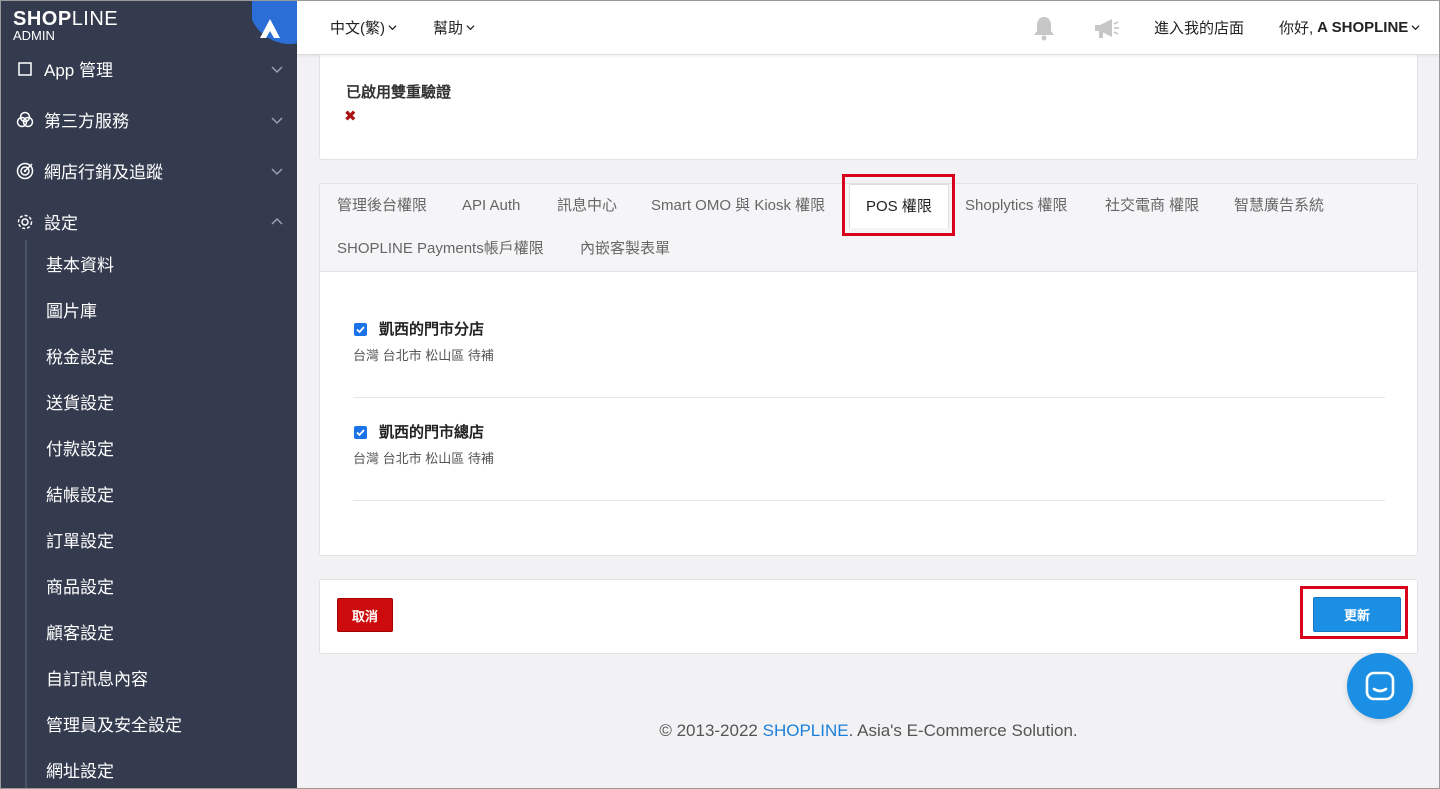 This screenshot has height=789, width=1440. What do you see at coordinates (25, 171) in the screenshot?
I see `target-icon` at bounding box center [25, 171].